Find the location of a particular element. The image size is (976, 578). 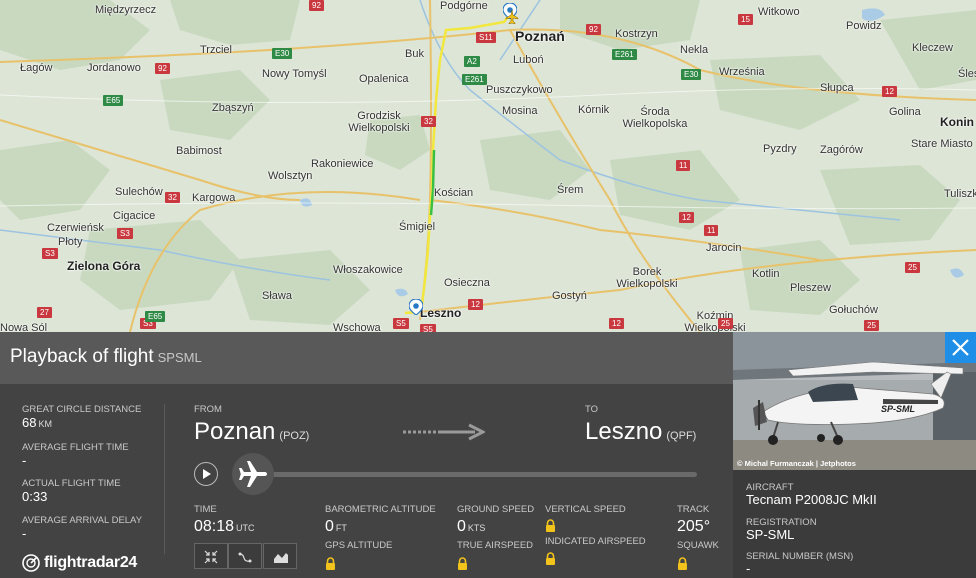

baro-altitude-label: BAROMETRIC ALTITUDE is located at coordinates (380, 509).